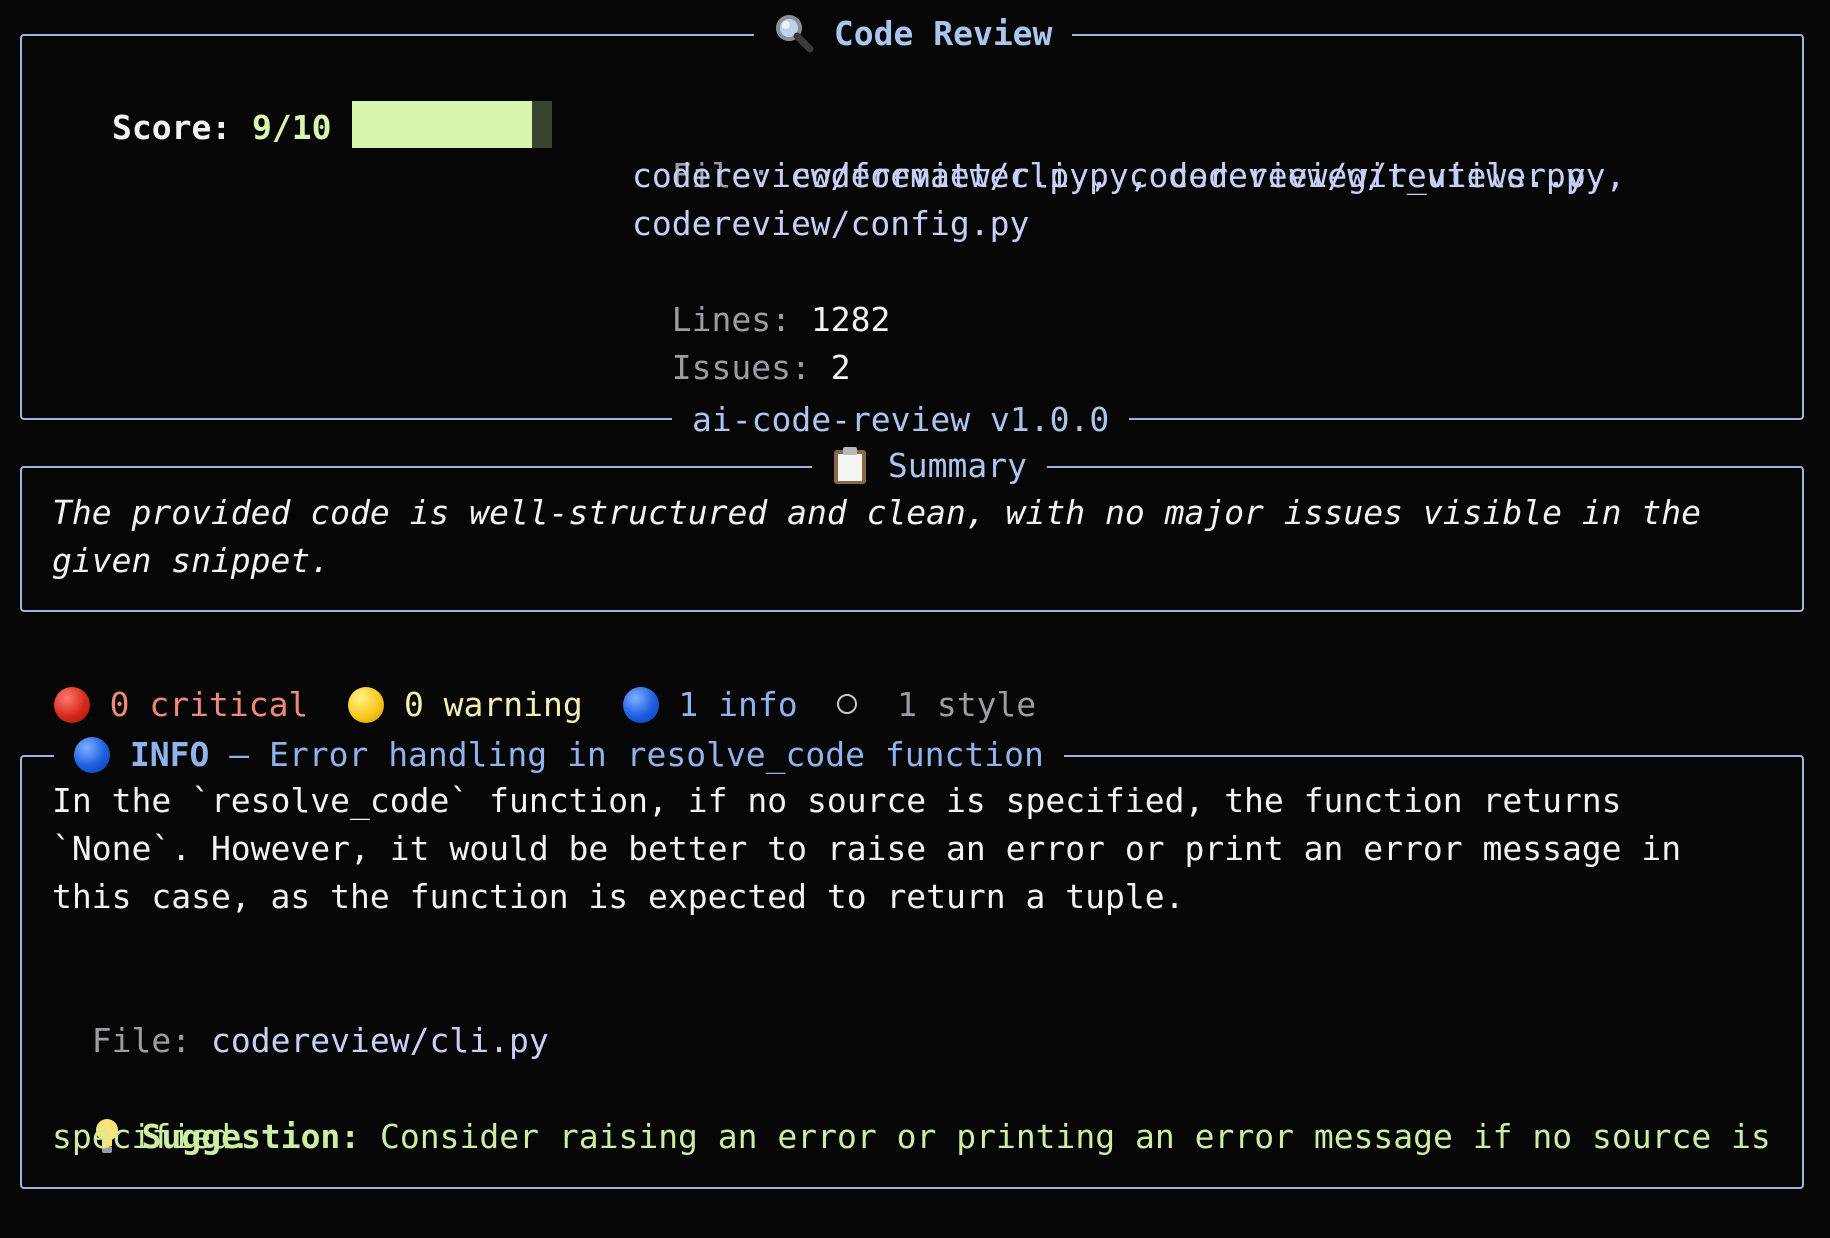 This screenshot has width=1830, height=1238. I want to click on issue-severity: INFO, so click(169, 754).